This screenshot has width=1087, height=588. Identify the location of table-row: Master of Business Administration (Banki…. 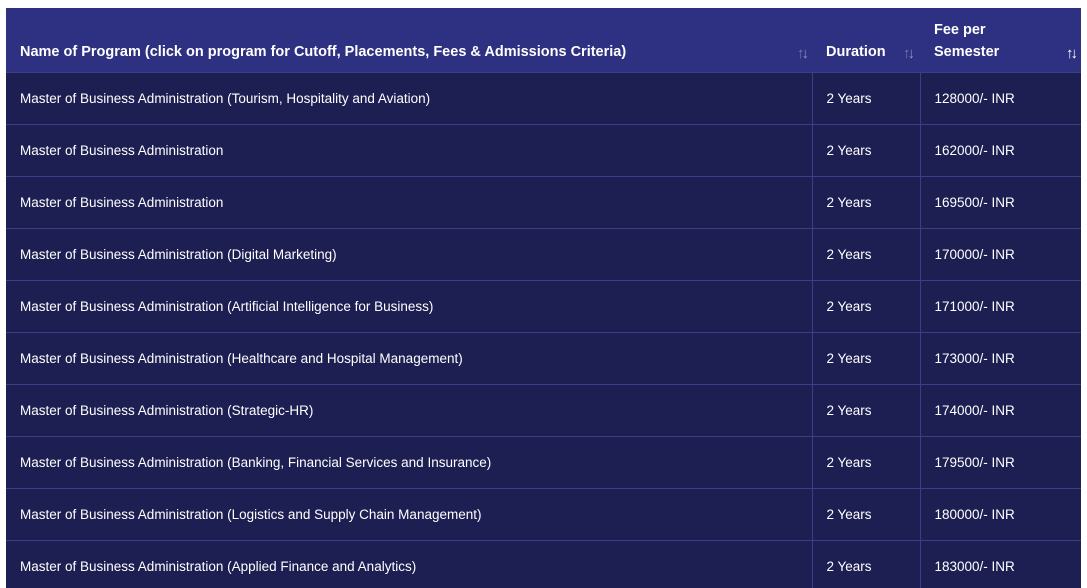
(543, 462).